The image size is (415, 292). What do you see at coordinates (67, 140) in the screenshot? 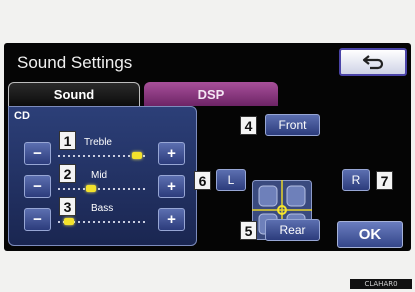
I see `callout-1: 1` at bounding box center [67, 140].